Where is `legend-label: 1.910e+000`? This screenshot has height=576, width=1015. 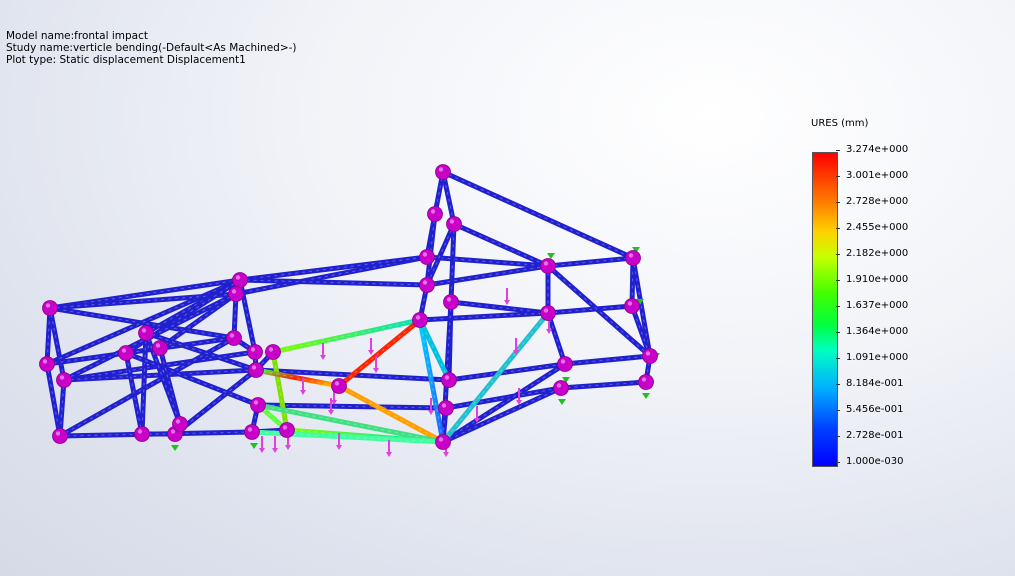 legend-label: 1.910e+000 is located at coordinates (877, 279).